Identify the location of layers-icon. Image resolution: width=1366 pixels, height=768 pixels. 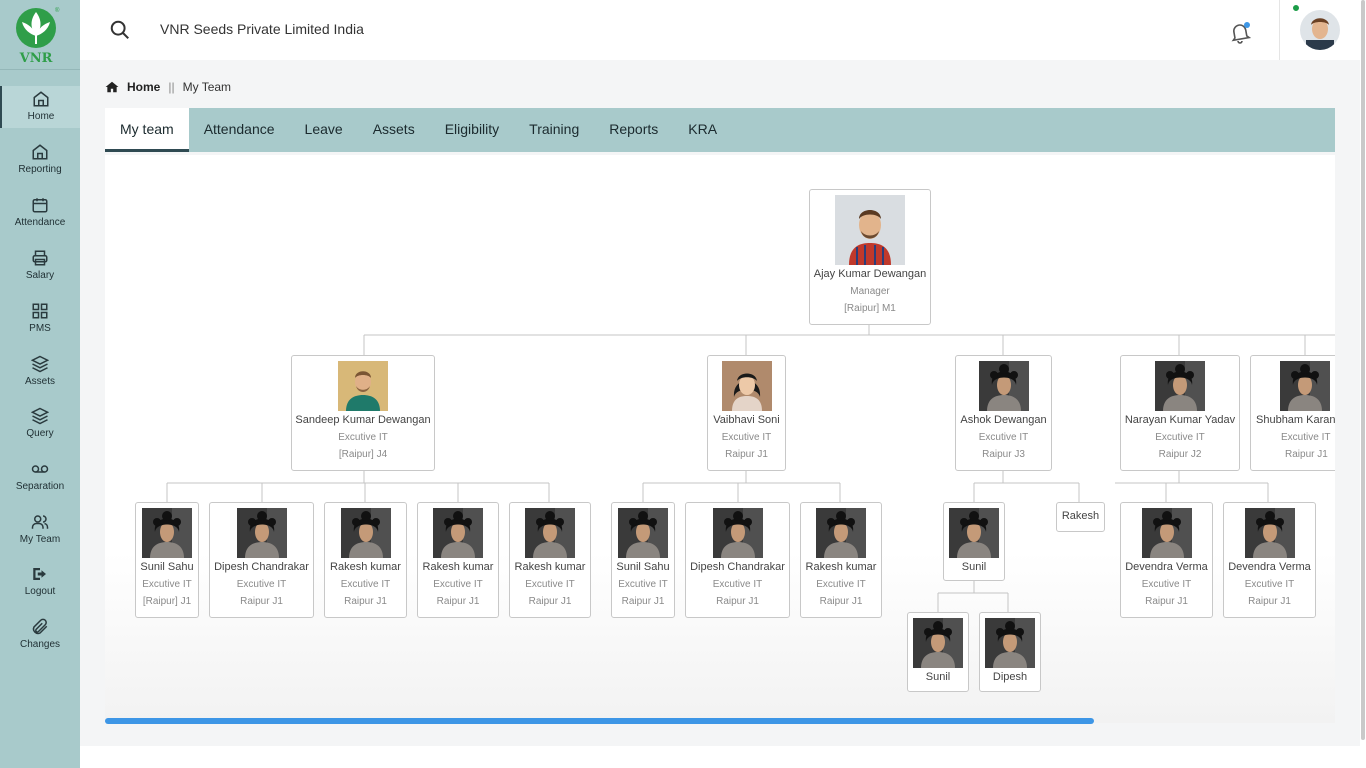
(40, 364).